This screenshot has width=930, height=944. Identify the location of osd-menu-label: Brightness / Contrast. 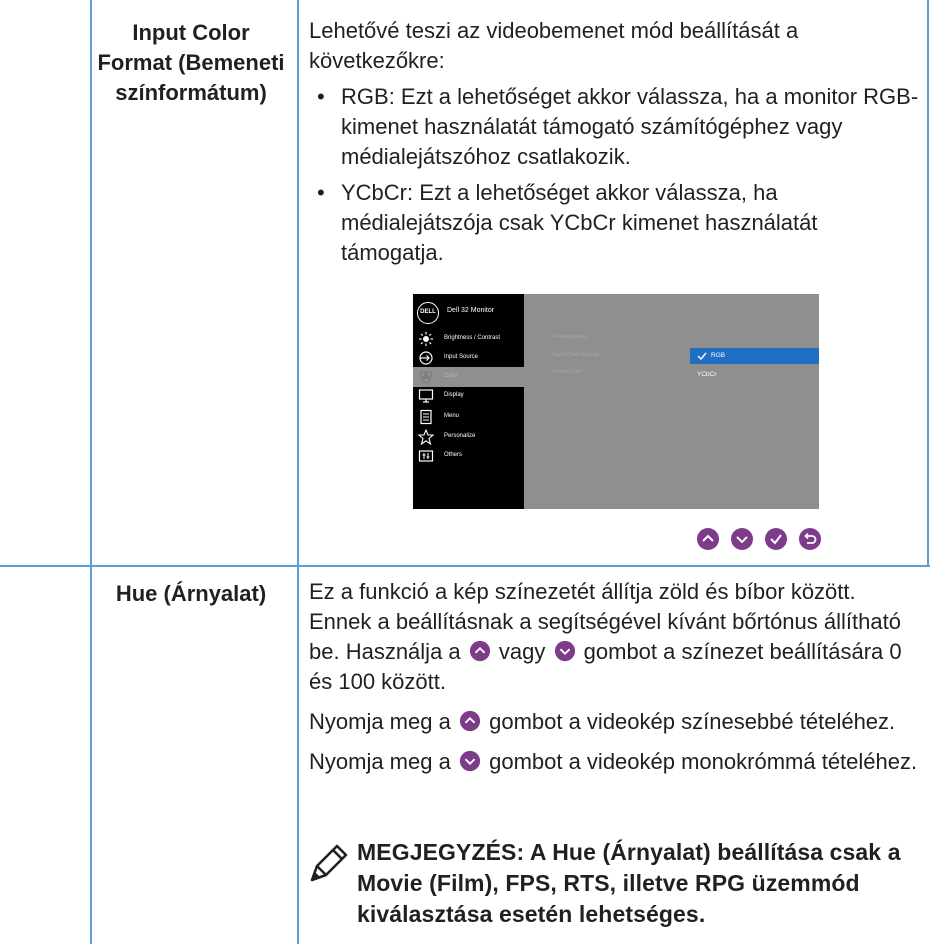
(472, 338).